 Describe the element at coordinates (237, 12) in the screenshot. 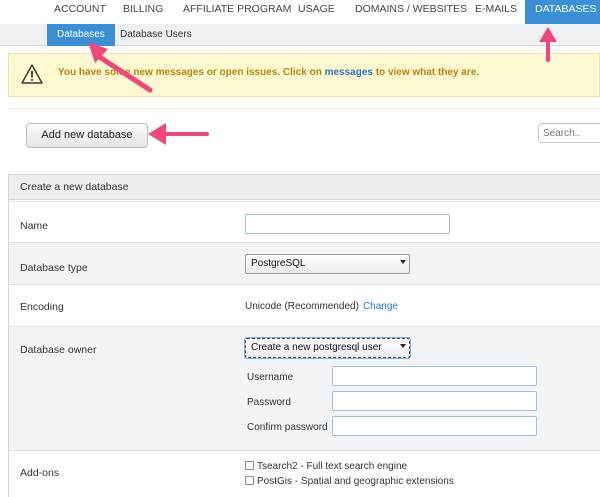

I see `nav-affiliate-program: AFFILIATE PROGRAM` at that location.